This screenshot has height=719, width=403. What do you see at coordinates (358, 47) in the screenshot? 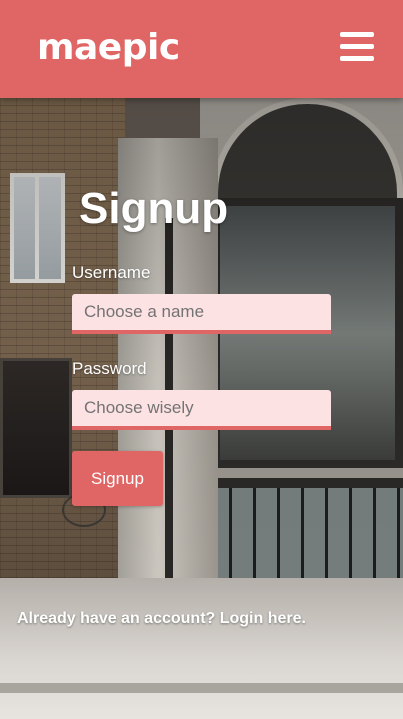
I see `hamburger-menu-icon` at bounding box center [358, 47].